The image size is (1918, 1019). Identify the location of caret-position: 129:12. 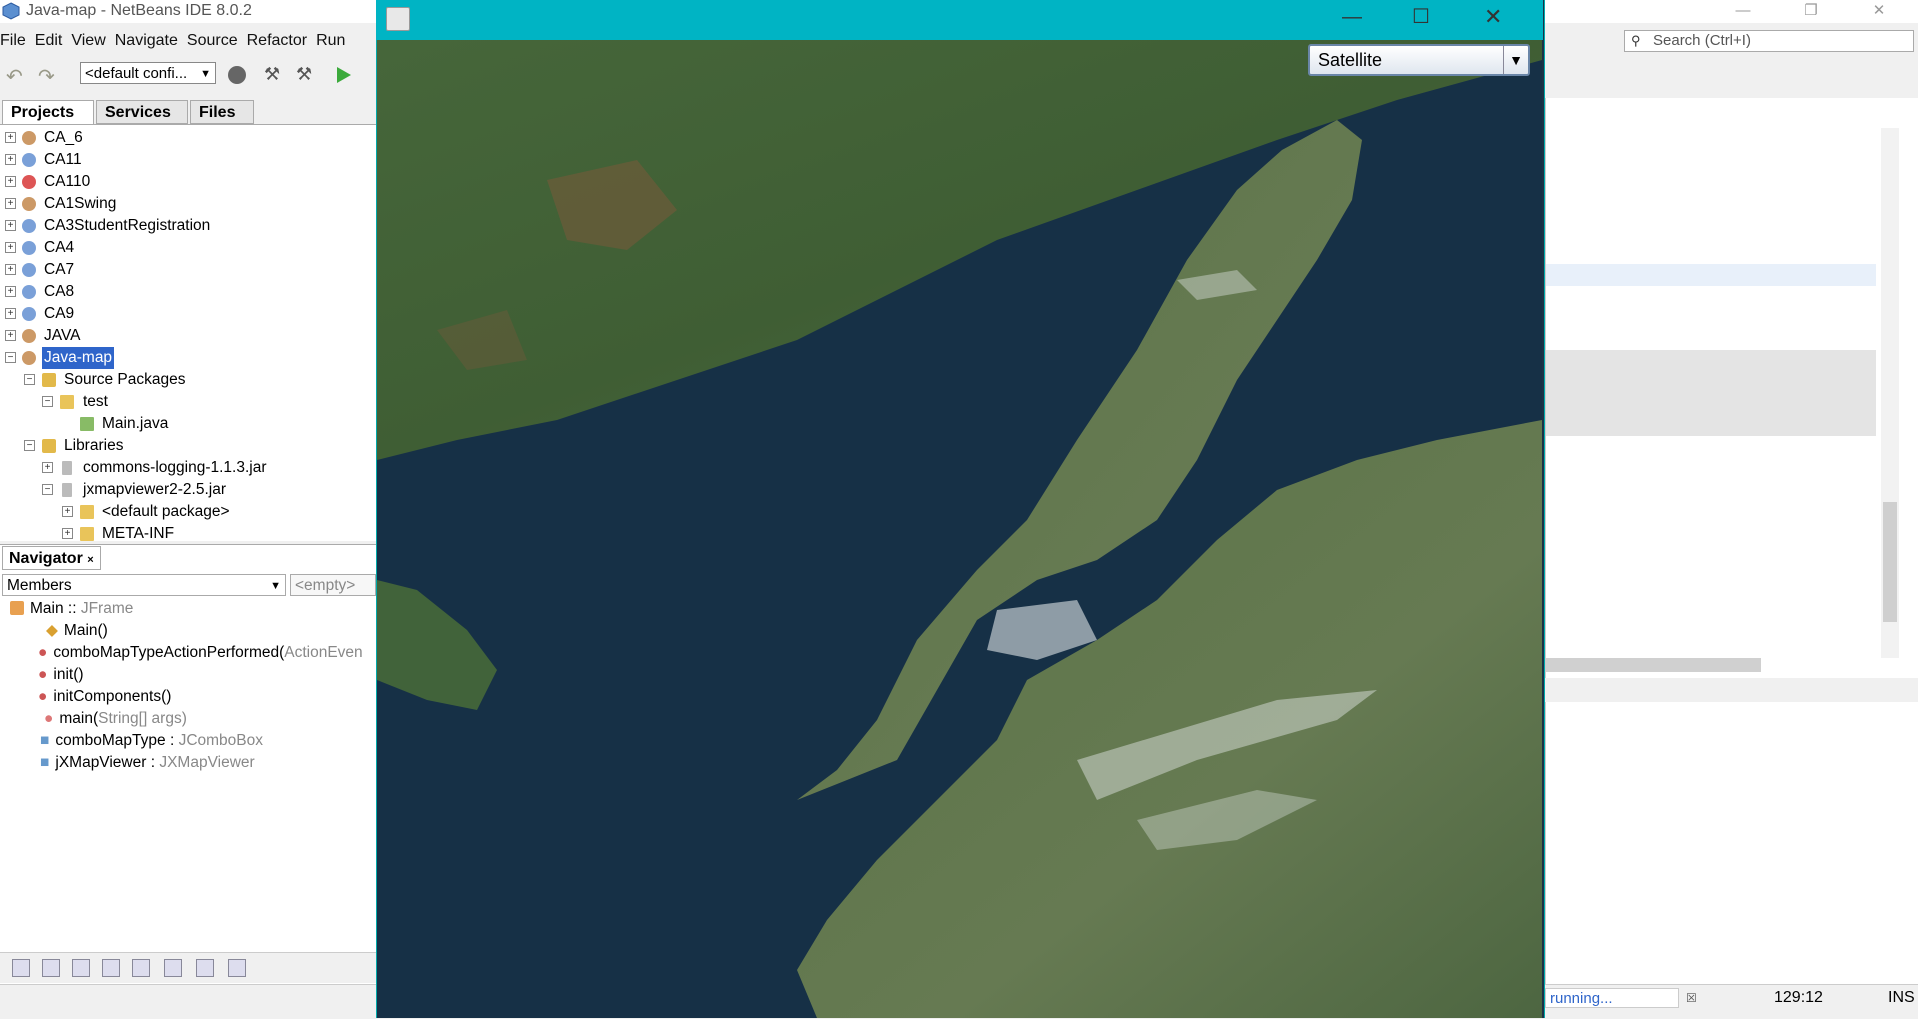
(1798, 997).